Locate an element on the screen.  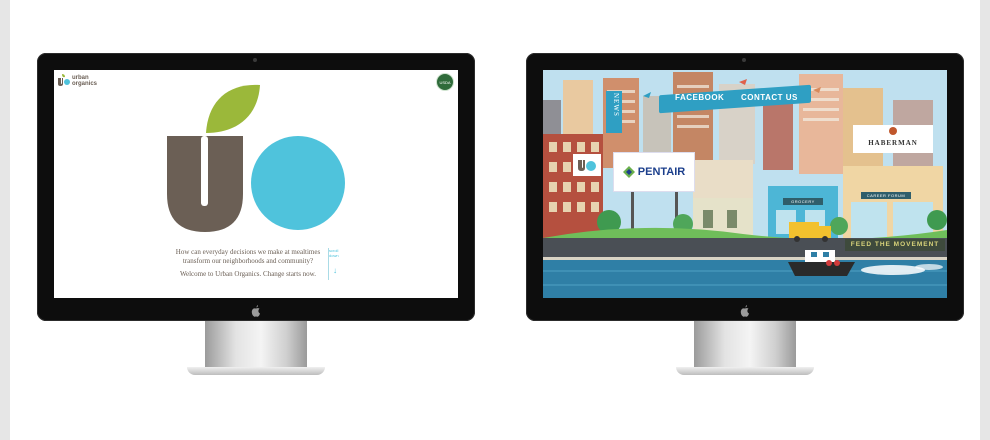
urban-organics-building-logo is located at coordinates (587, 165).